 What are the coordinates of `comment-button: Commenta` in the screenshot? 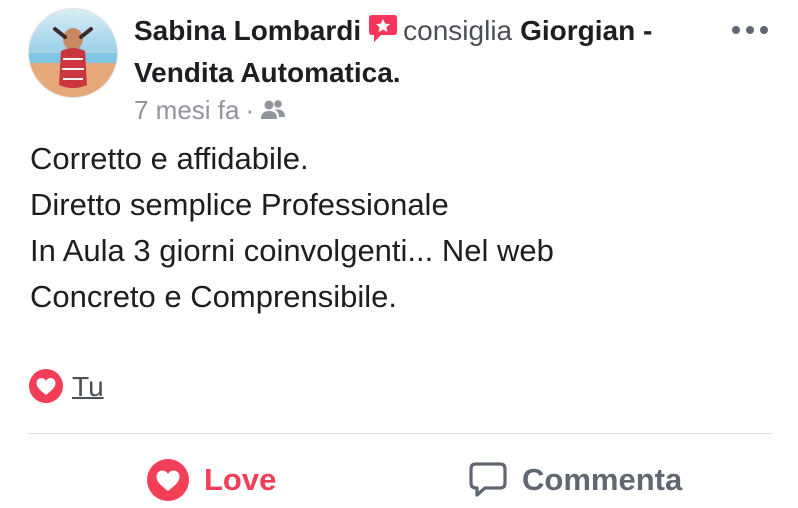 It's located at (575, 480).